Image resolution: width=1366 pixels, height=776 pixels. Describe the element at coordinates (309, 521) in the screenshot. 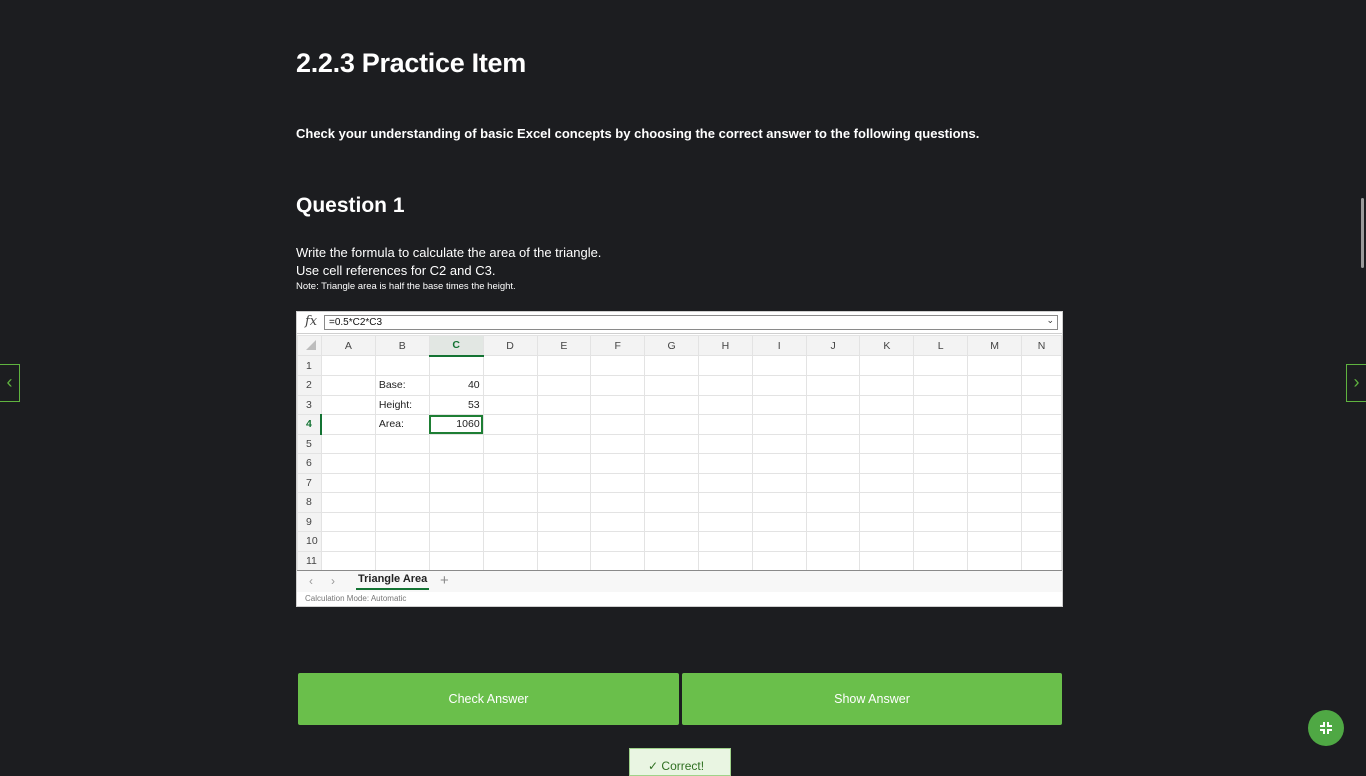

I see `row-header: 9` at that location.